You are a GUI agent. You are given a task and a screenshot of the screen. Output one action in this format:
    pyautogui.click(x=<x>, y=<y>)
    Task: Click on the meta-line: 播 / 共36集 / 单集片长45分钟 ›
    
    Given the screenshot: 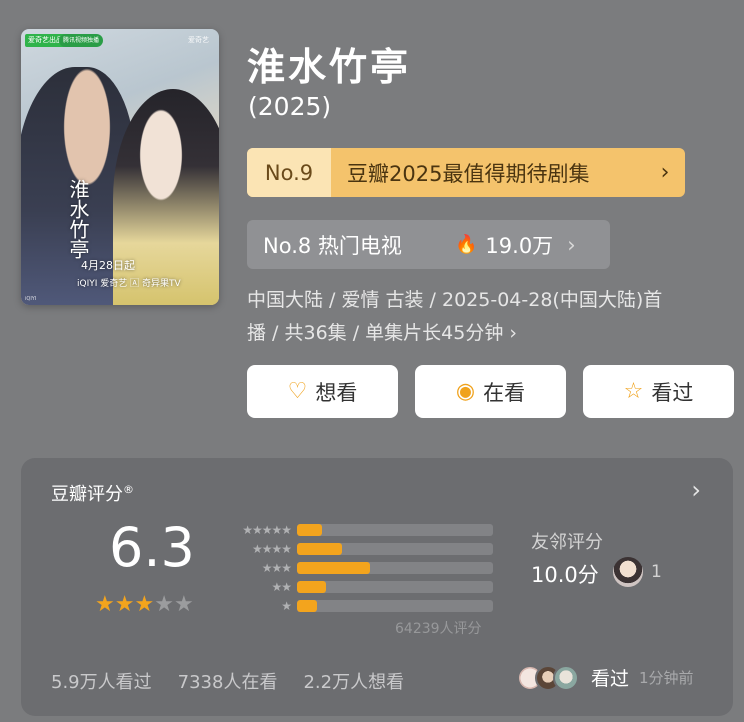 What is the action you would take?
    pyautogui.click(x=382, y=333)
    